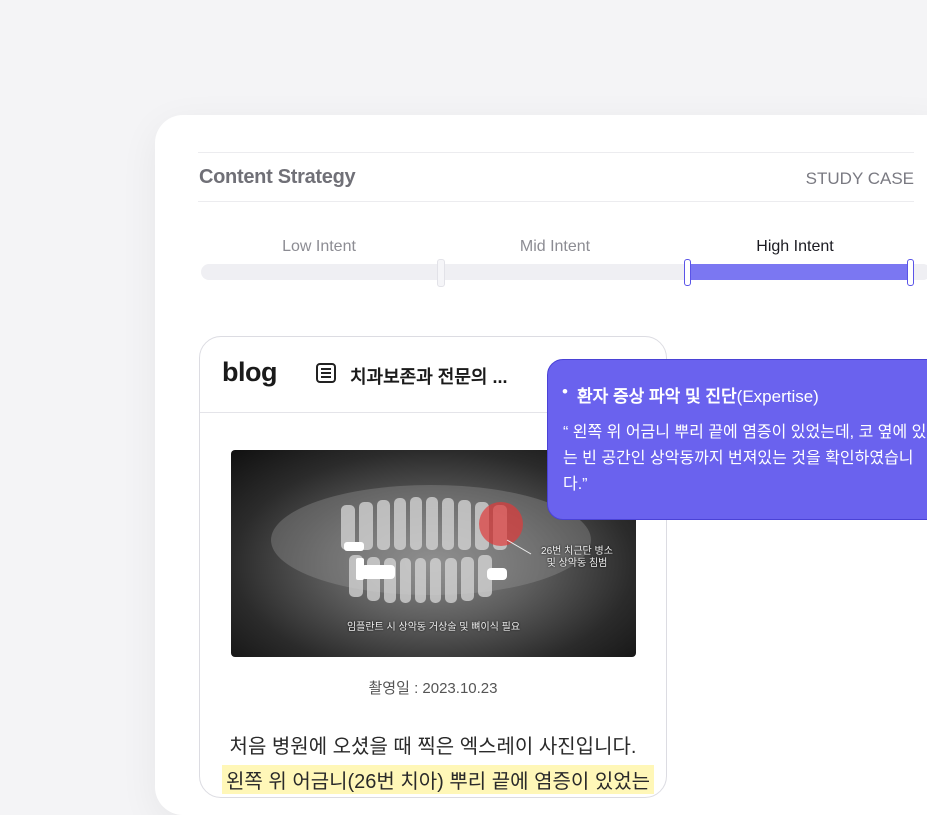 The width and height of the screenshot is (927, 815). What do you see at coordinates (577, 557) in the screenshot?
I see `xray-note-tooth: 26번 치근단 병소 및 상악동 침범` at bounding box center [577, 557].